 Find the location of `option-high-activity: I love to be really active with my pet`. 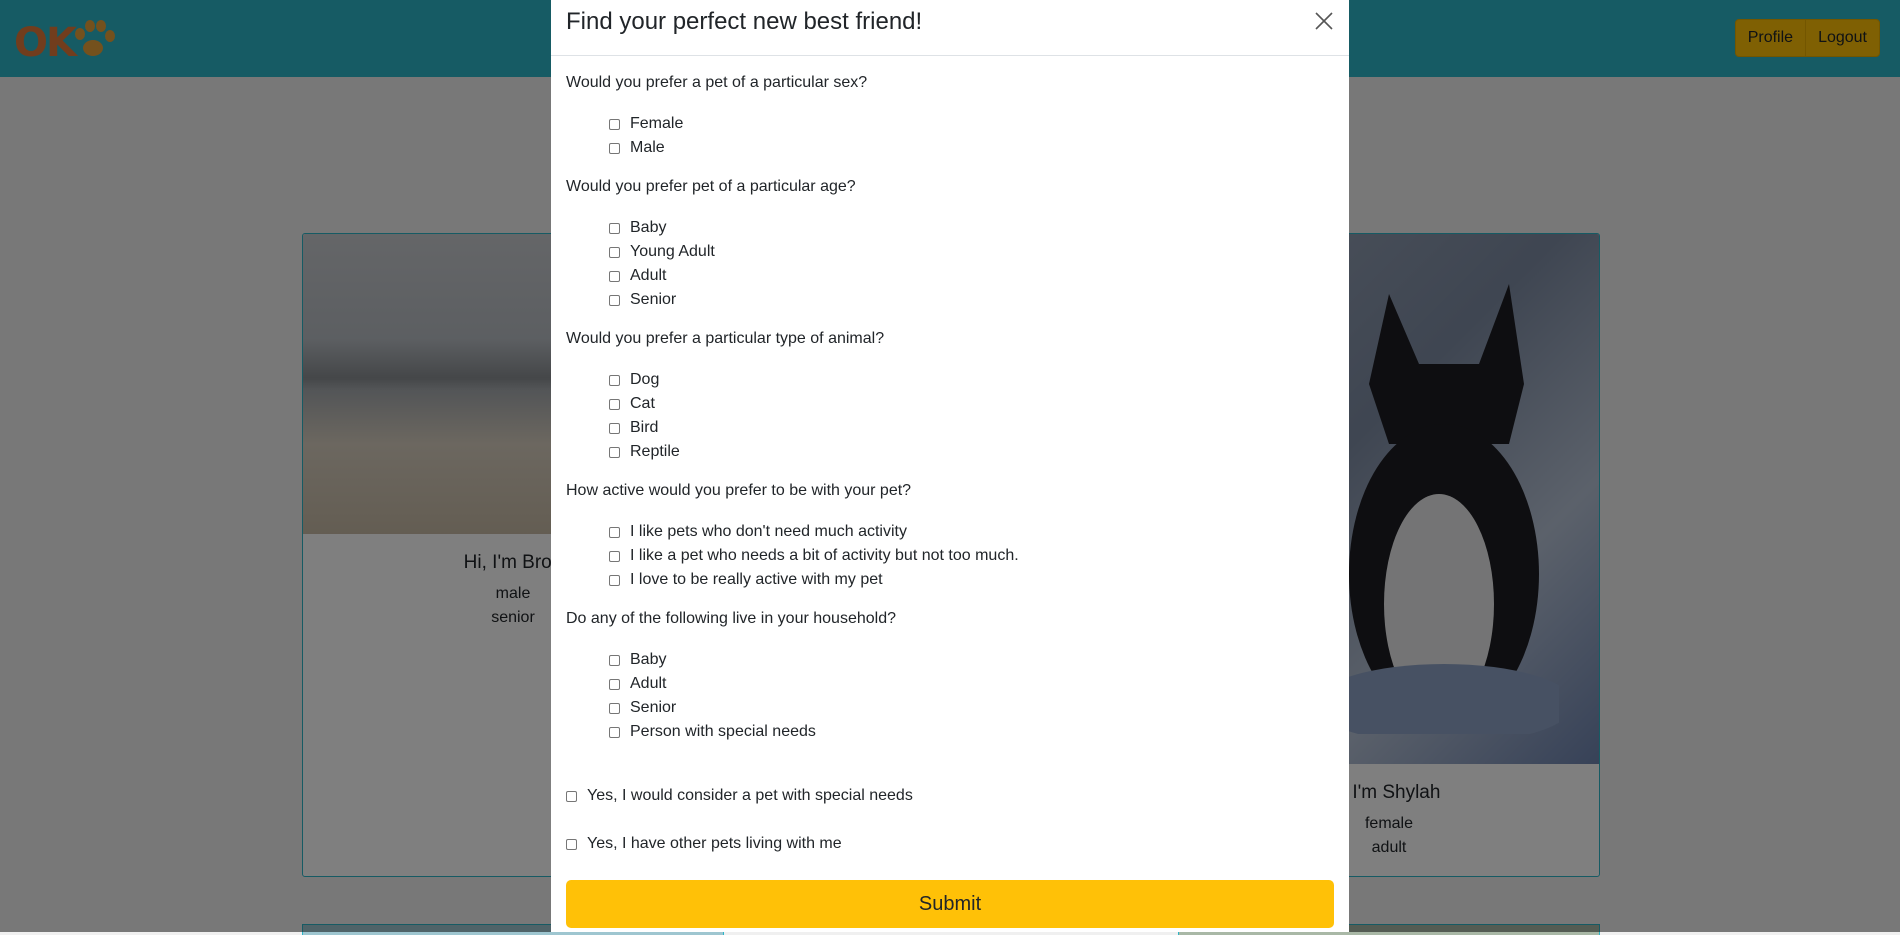

option-high-activity: I love to be really active with my pet is located at coordinates (746, 580).